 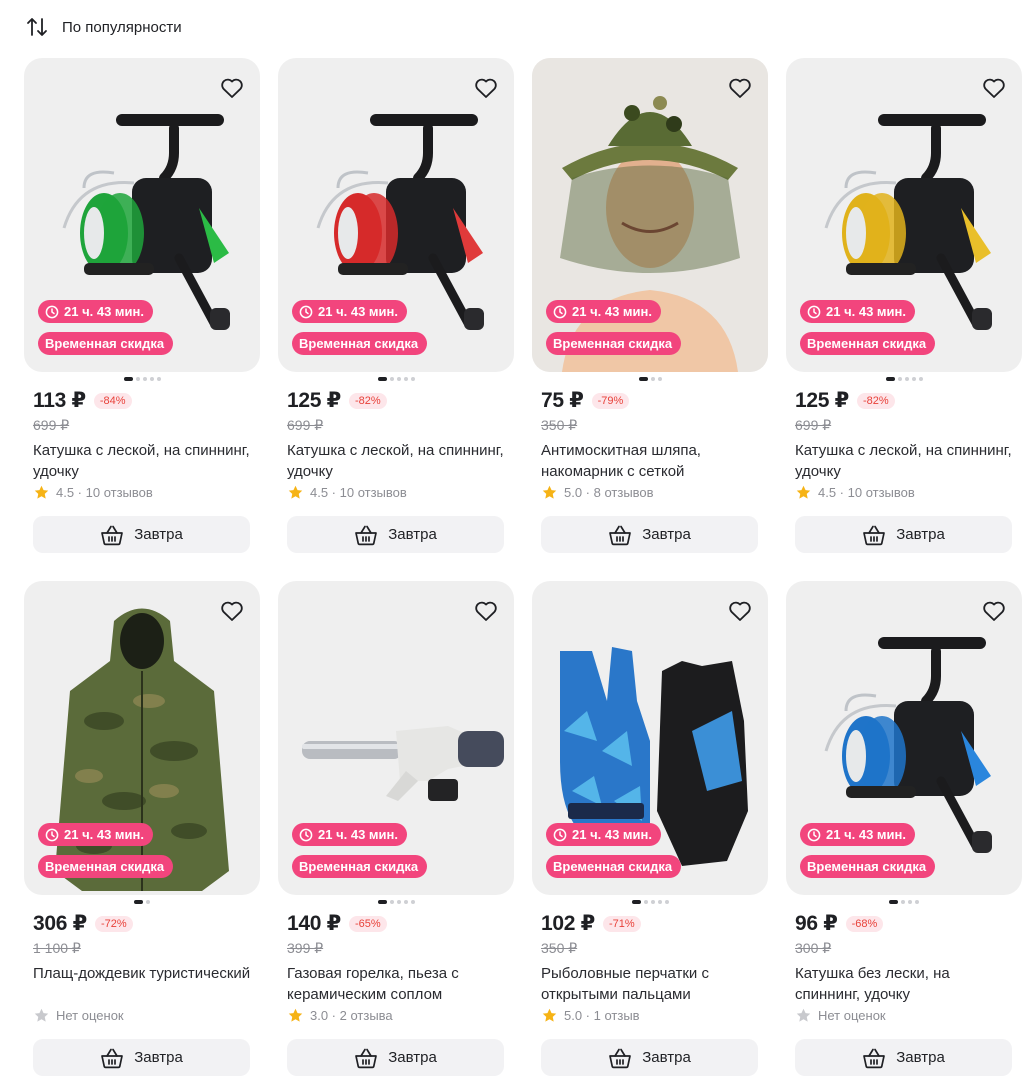 What do you see at coordinates (852, 1015) in the screenshot?
I see `rating-text: Нет оценок` at bounding box center [852, 1015].